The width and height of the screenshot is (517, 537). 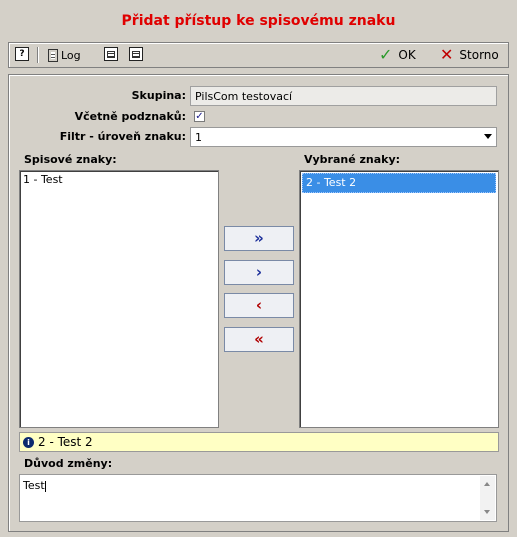 What do you see at coordinates (259, 272) in the screenshot?
I see `add-button: ›` at bounding box center [259, 272].